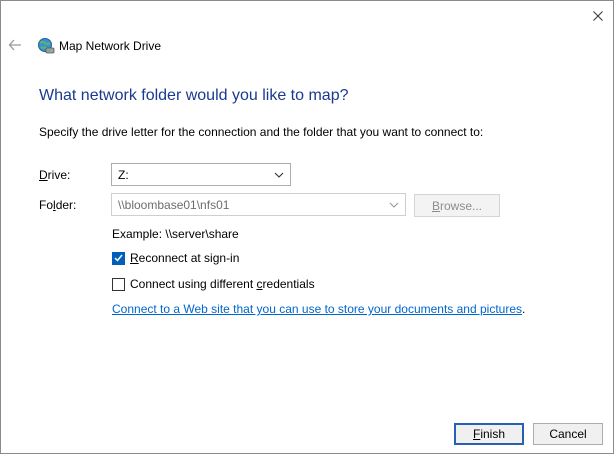 The image size is (614, 454). Describe the element at coordinates (568, 434) in the screenshot. I see `cancel-button: Cancel` at that location.